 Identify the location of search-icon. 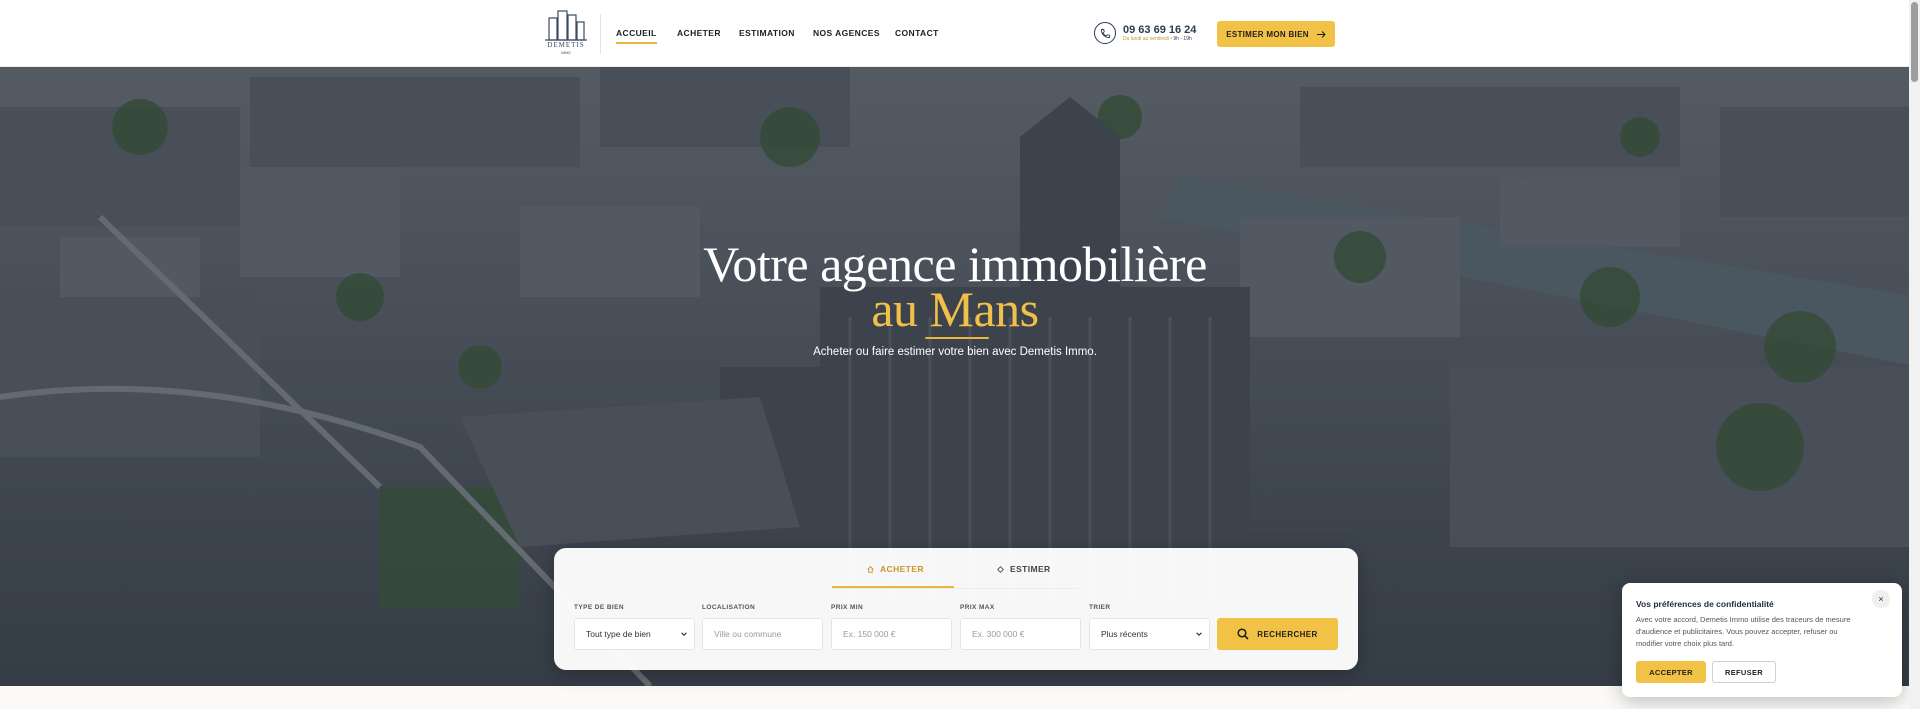
(1243, 634).